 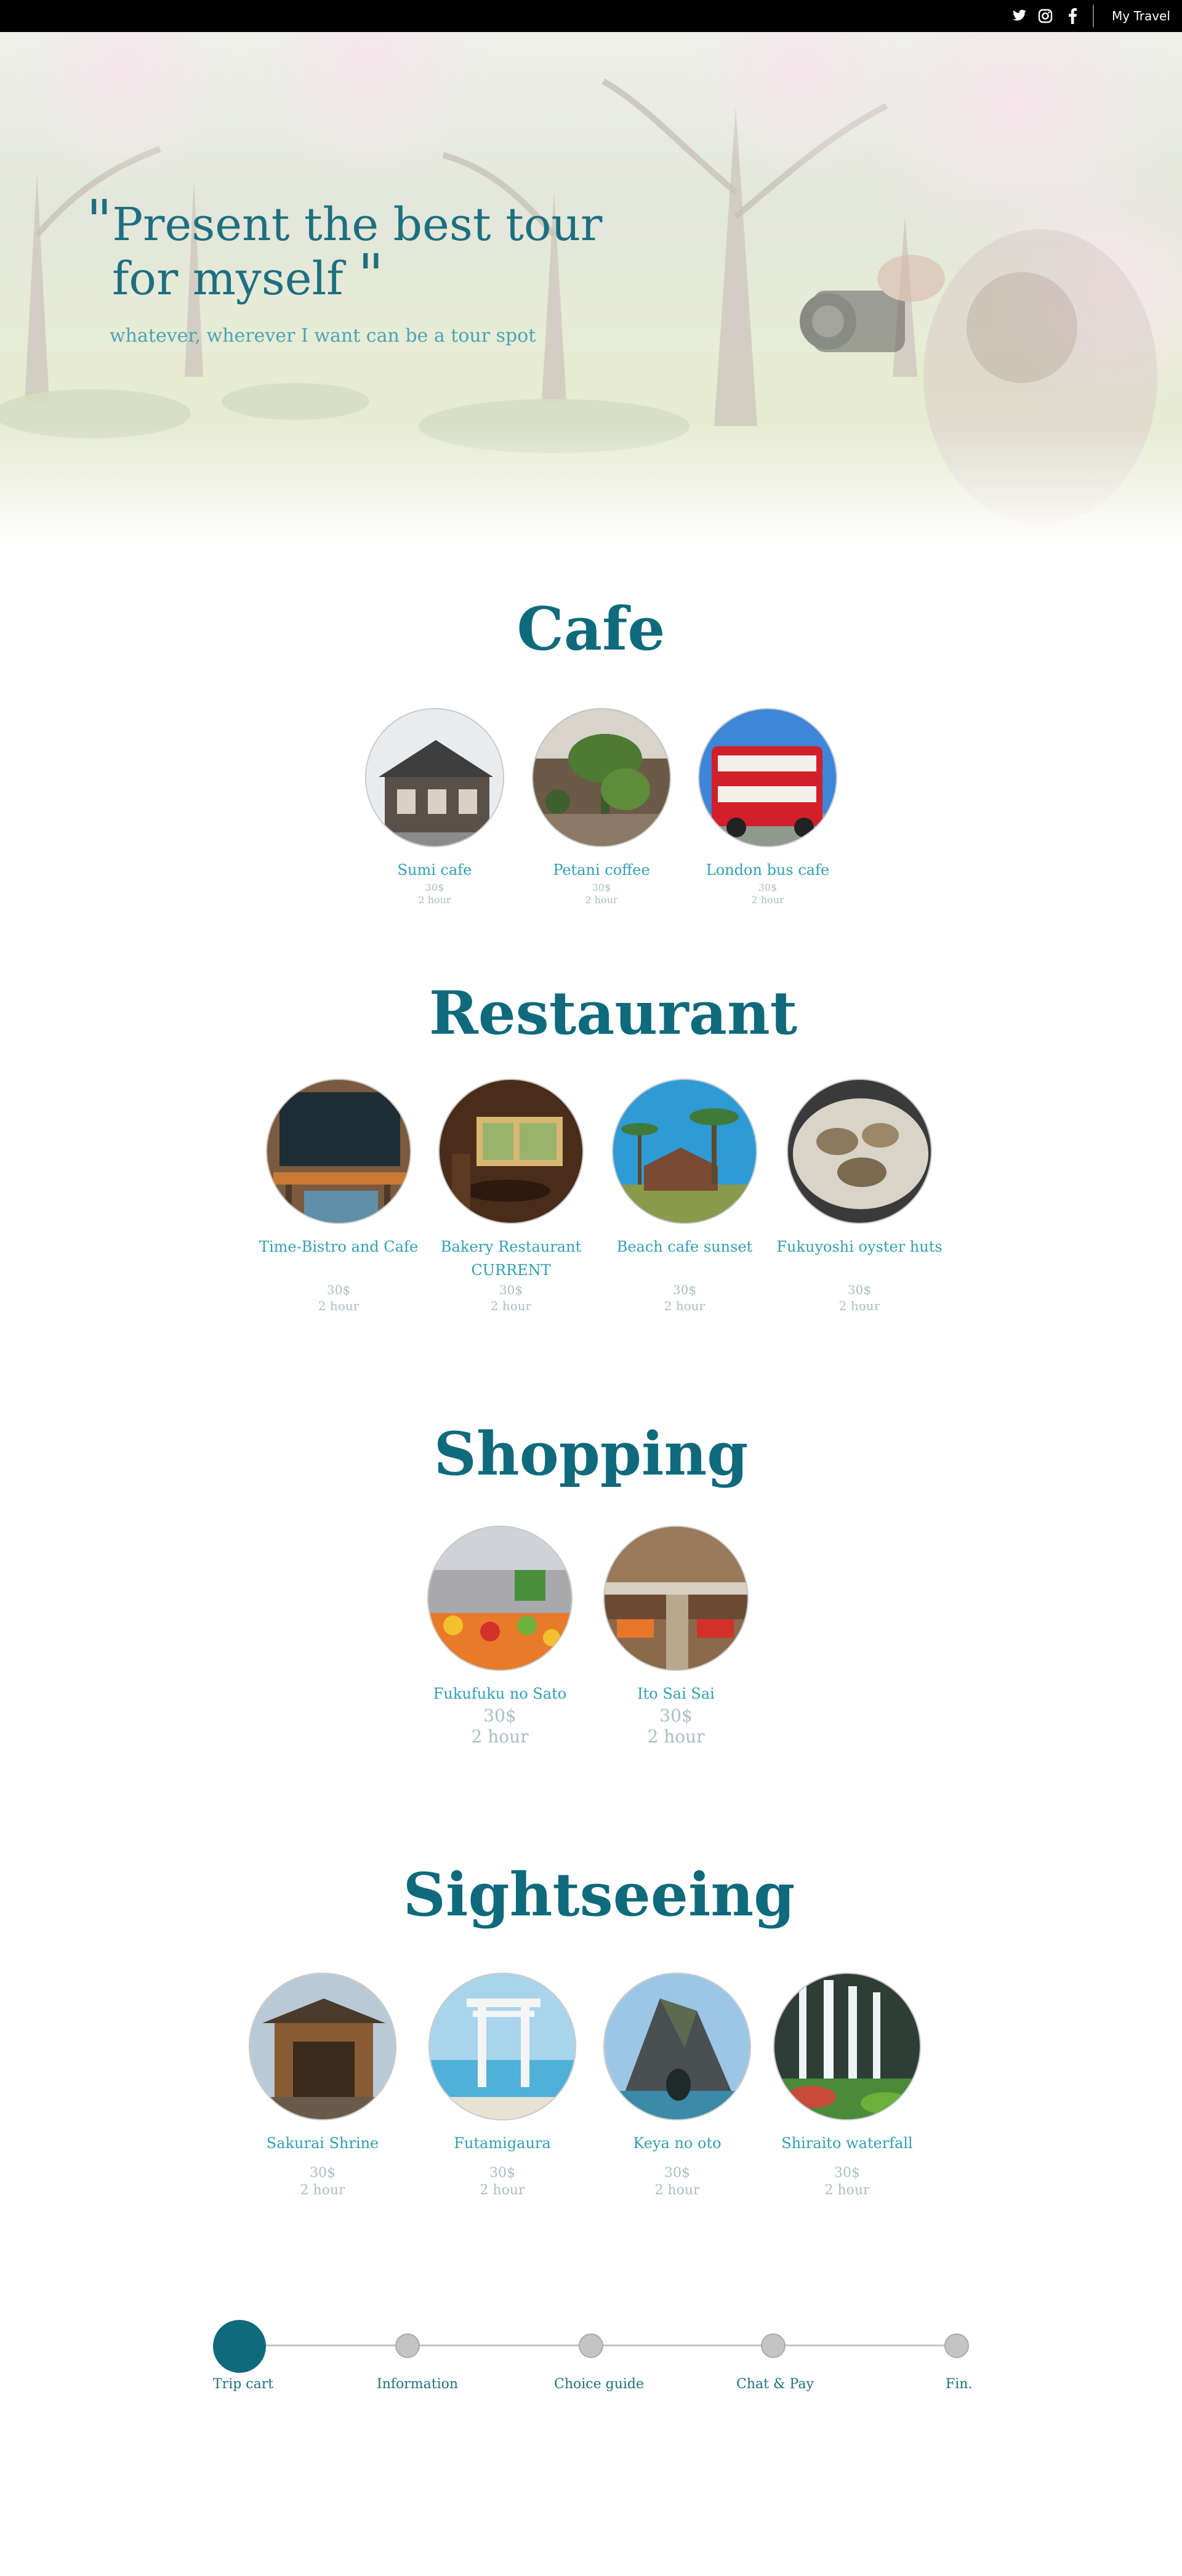 What do you see at coordinates (591, 1454) in the screenshot?
I see `shopping-section-title: Shopping` at bounding box center [591, 1454].